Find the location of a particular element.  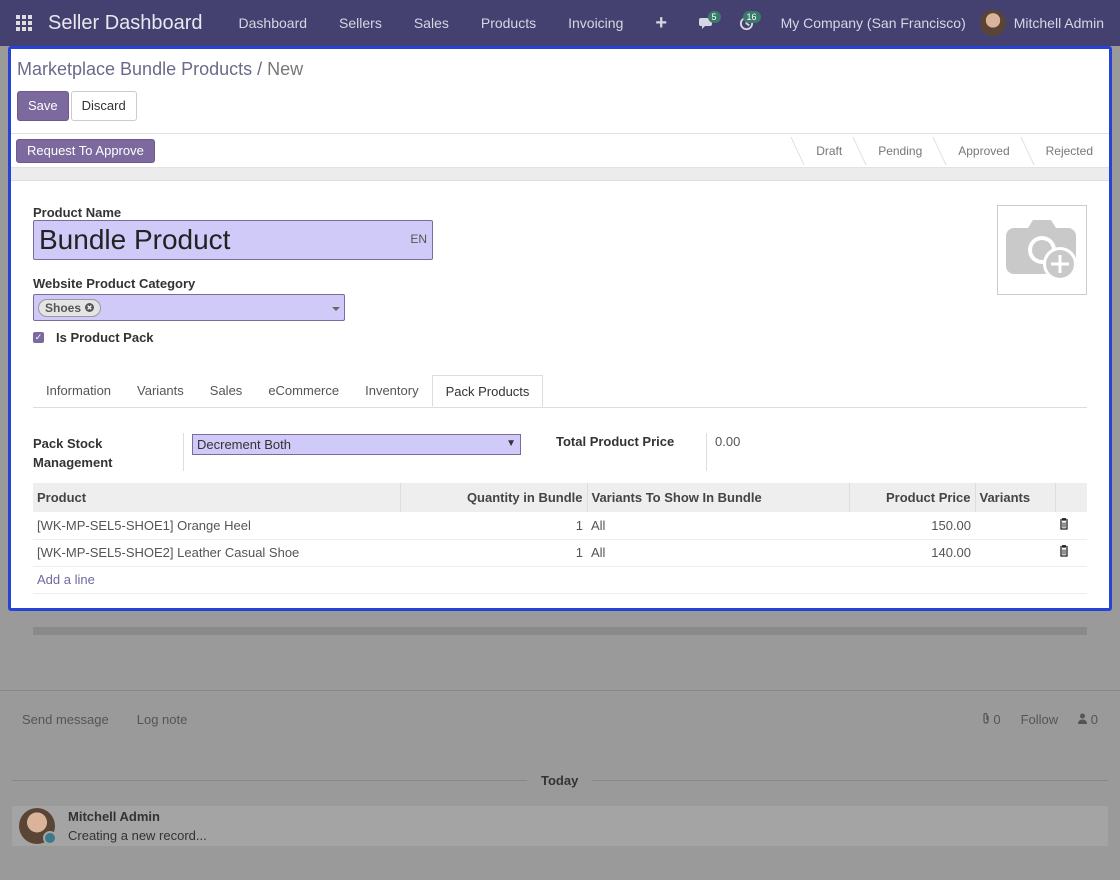

tab-variants: Variants is located at coordinates (160, 391).